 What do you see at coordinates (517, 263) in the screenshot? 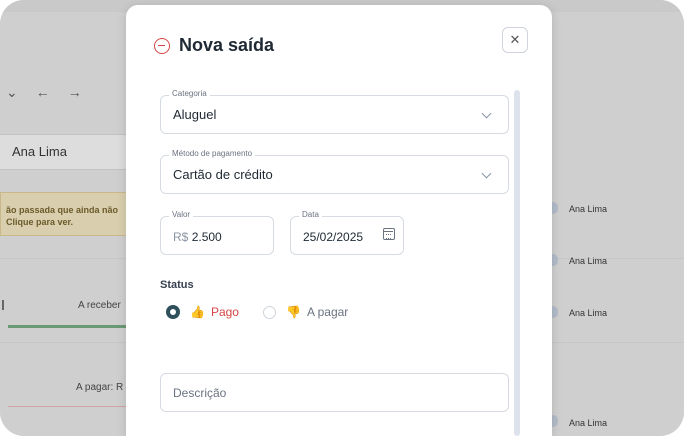
I see `scrollbar` at bounding box center [517, 263].